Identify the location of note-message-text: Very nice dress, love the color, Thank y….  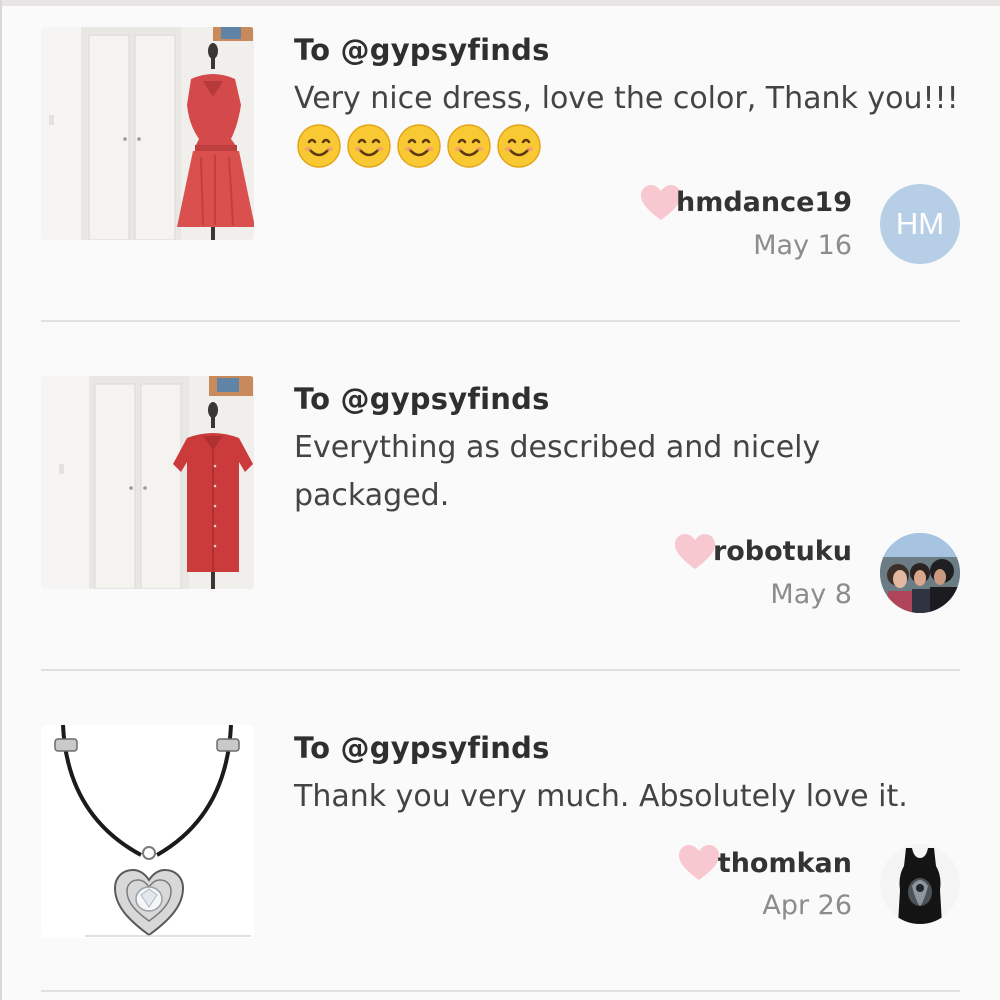
(626, 98).